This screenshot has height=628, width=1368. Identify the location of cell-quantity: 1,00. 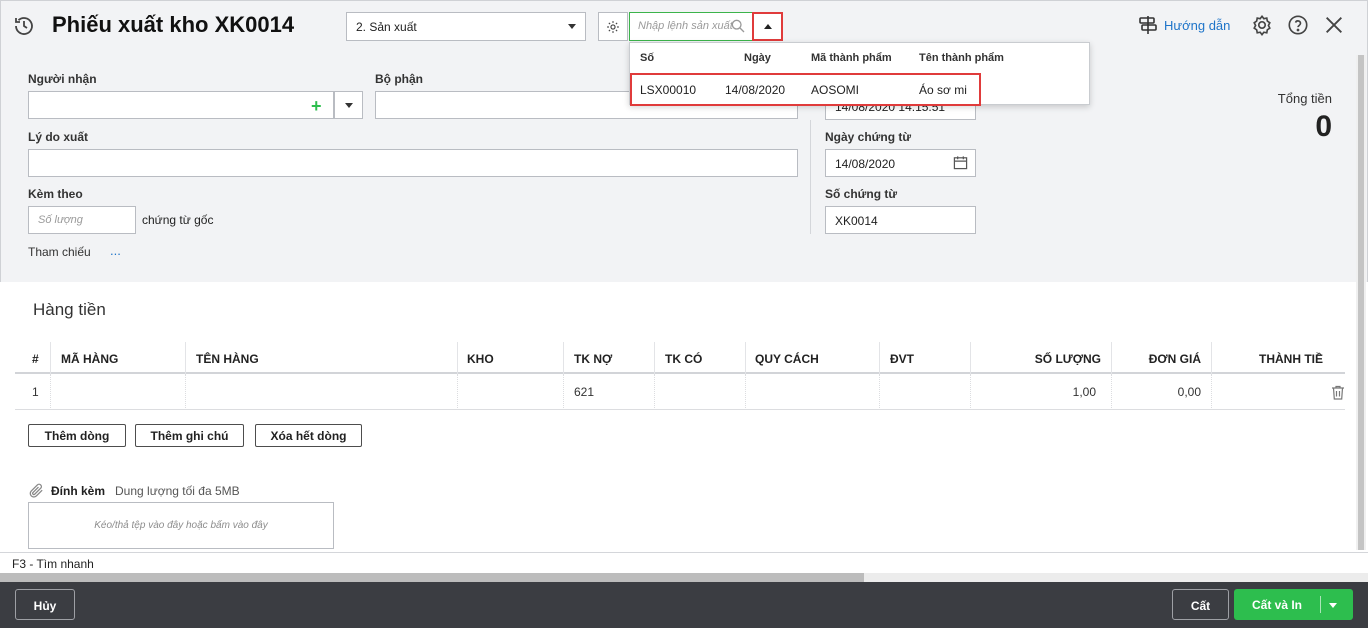
(1041, 392).